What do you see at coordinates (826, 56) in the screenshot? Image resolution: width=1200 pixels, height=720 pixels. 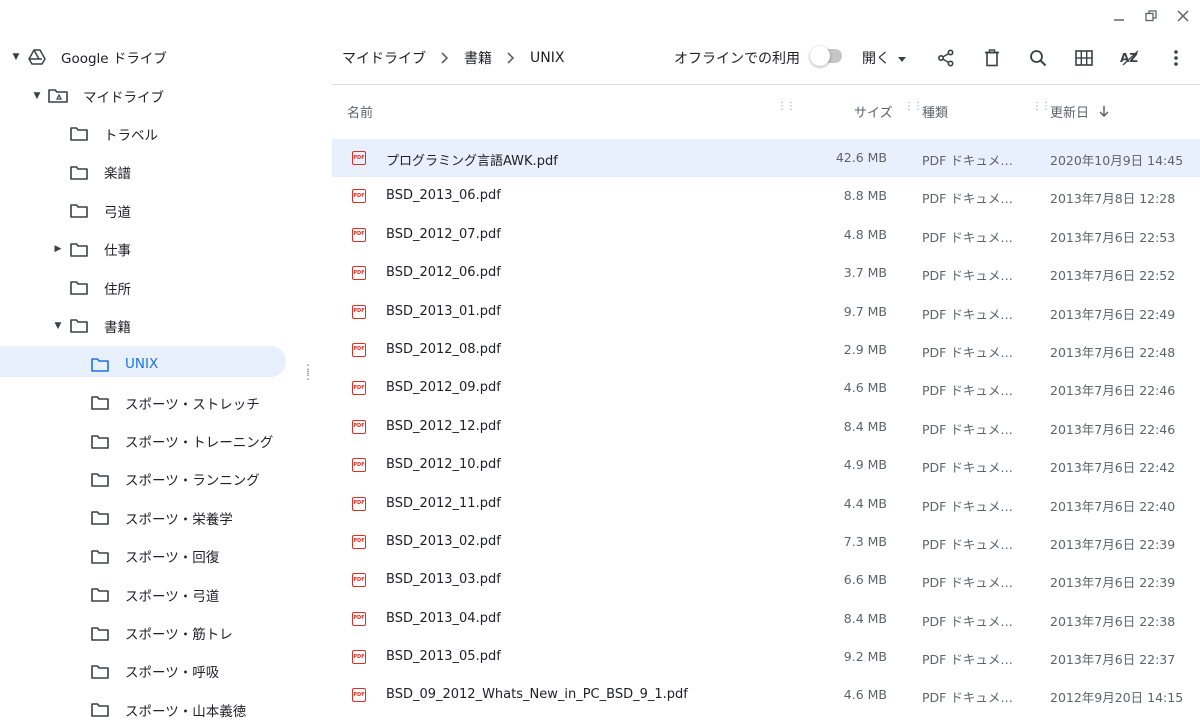 I see `offline-toggle` at bounding box center [826, 56].